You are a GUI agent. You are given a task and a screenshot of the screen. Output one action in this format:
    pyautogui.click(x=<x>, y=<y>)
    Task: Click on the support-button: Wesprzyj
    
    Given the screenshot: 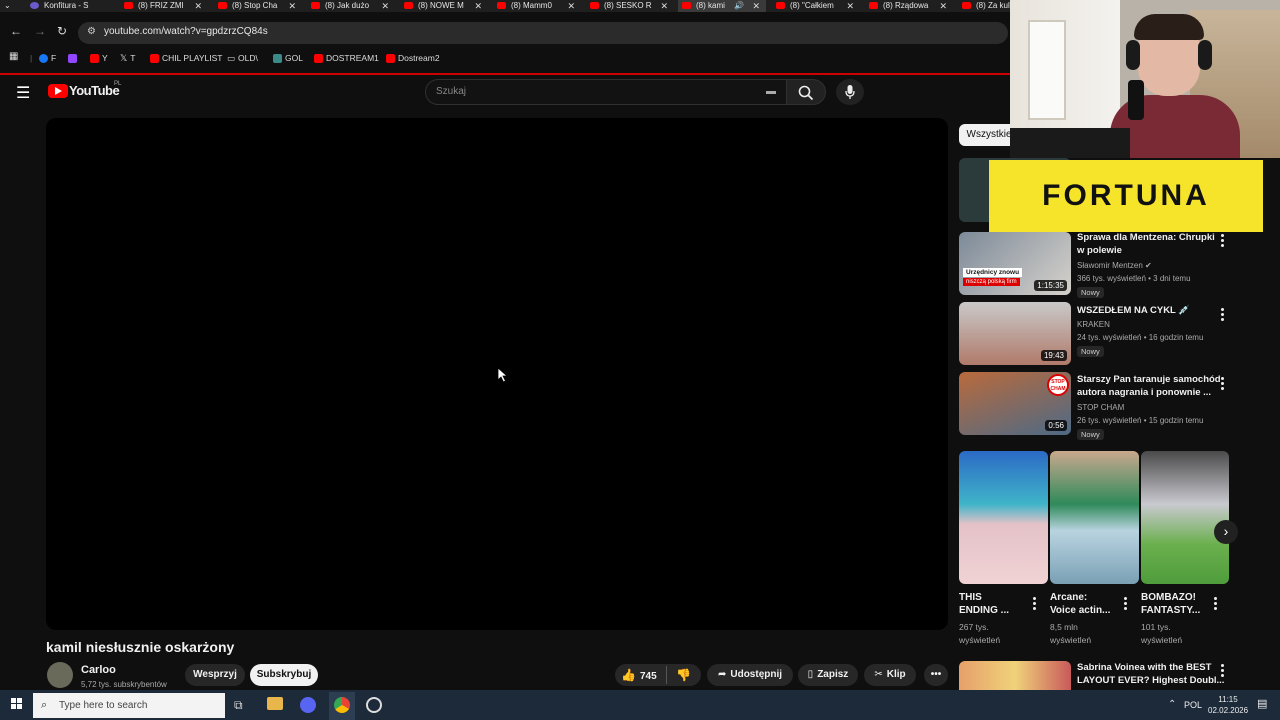 What is the action you would take?
    pyautogui.click(x=215, y=675)
    